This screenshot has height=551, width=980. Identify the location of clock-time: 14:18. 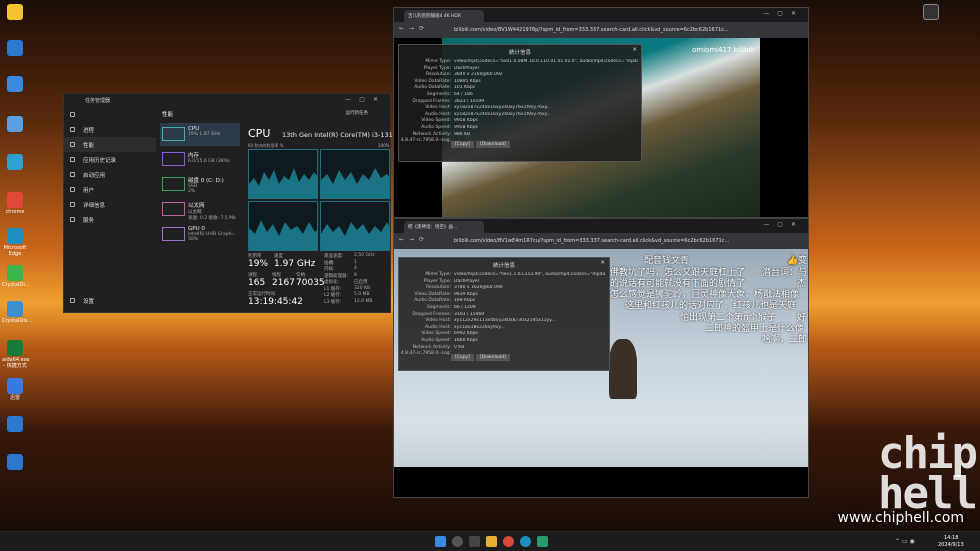
(951, 538).